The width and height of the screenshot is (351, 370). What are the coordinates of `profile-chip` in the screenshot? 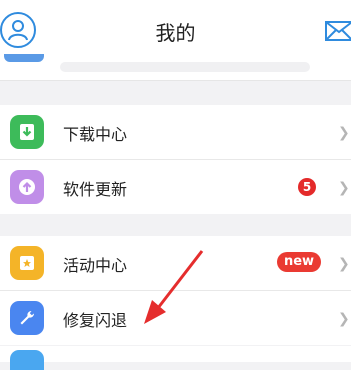 It's located at (24, 58).